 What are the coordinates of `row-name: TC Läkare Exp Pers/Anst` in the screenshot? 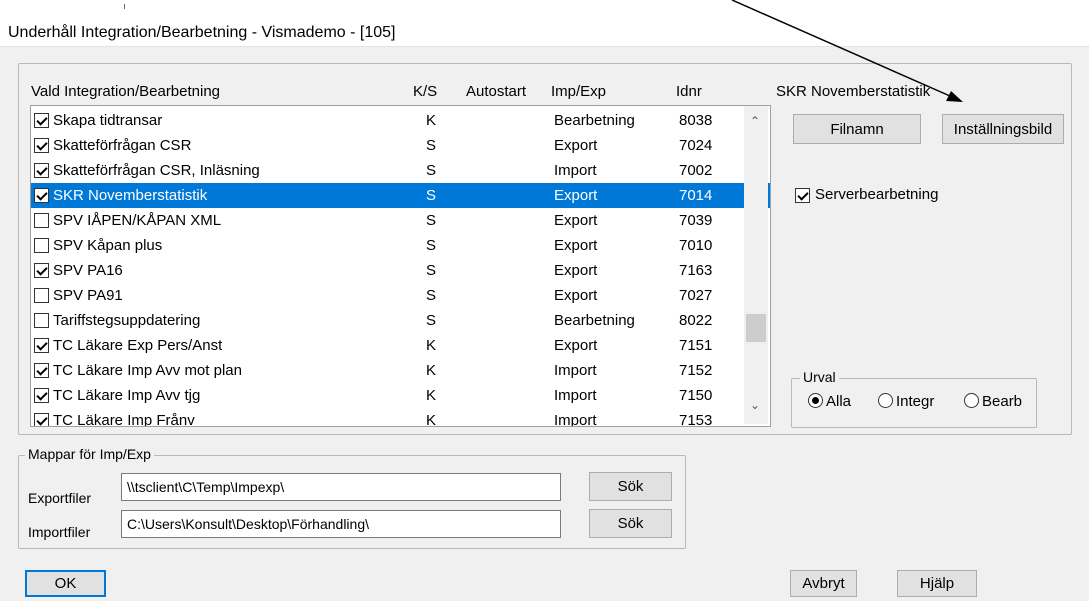 It's located at (138, 345).